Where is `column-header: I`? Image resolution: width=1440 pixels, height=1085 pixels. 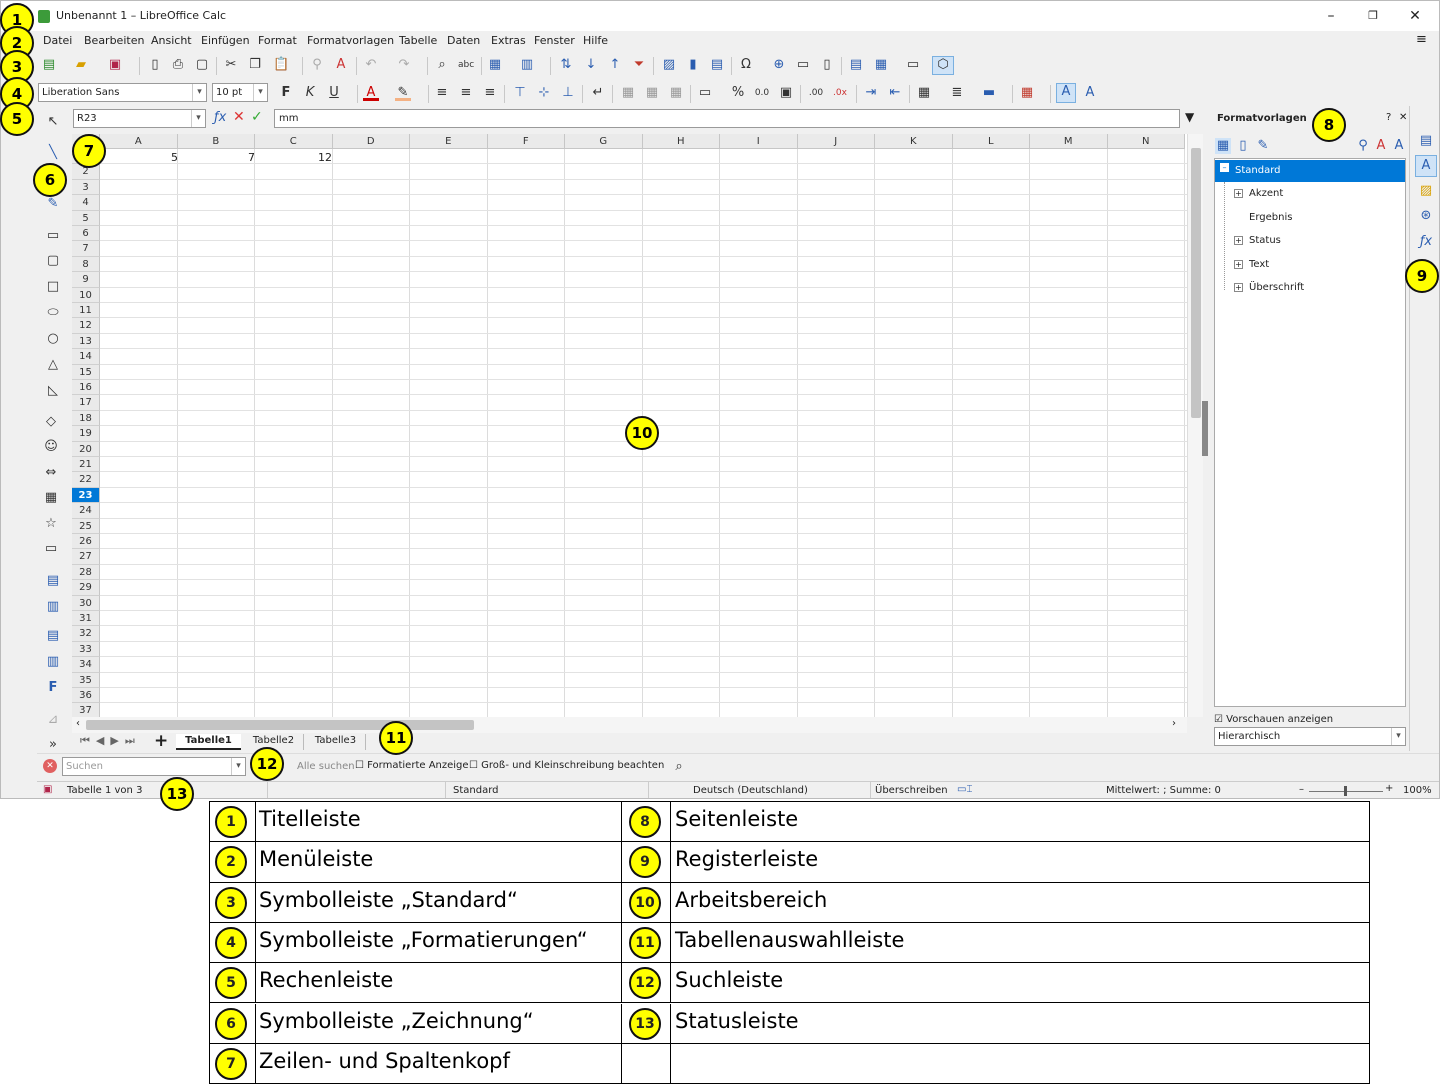 column-header: I is located at coordinates (759, 141).